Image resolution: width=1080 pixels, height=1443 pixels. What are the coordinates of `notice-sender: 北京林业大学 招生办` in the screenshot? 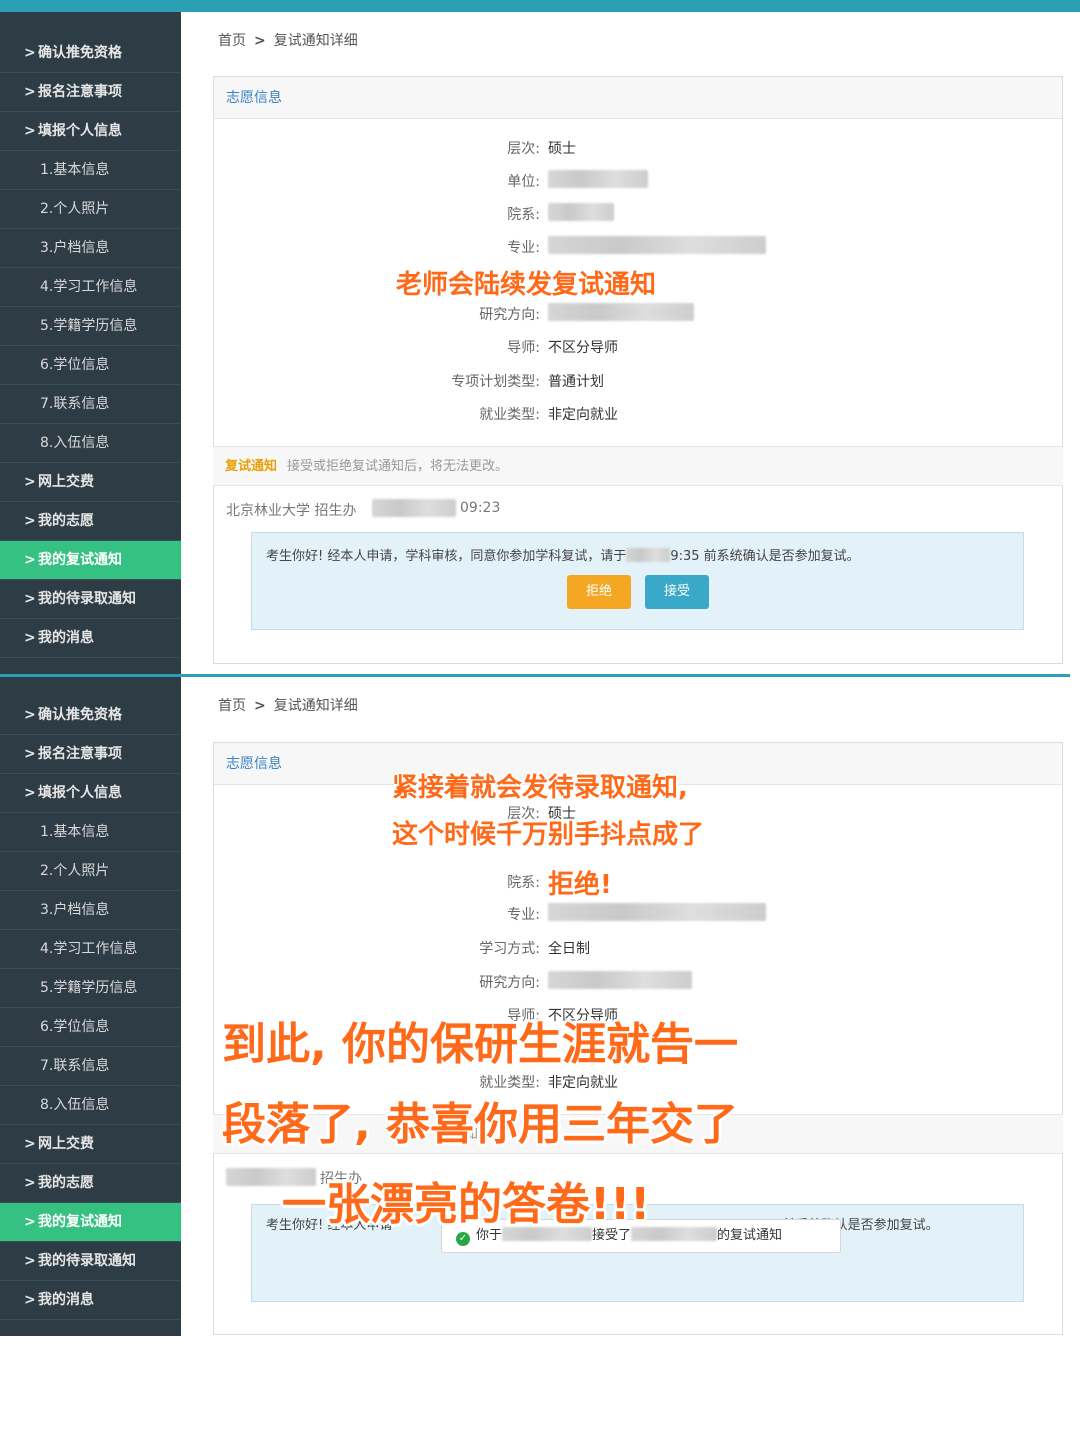 It's located at (291, 511).